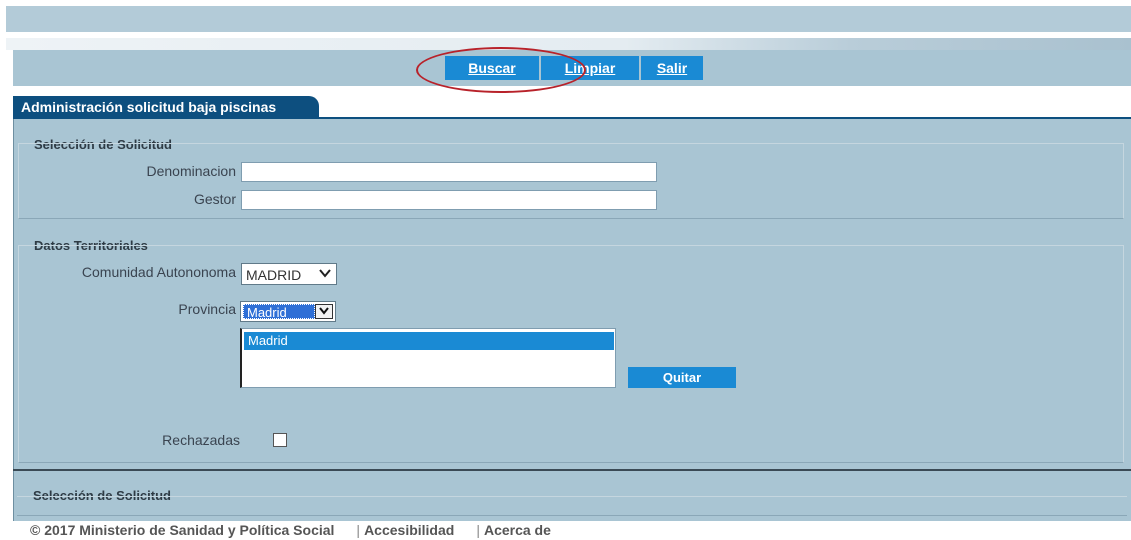 This screenshot has width=1131, height=540. Describe the element at coordinates (449, 200) in the screenshot. I see `gestor-input` at that location.